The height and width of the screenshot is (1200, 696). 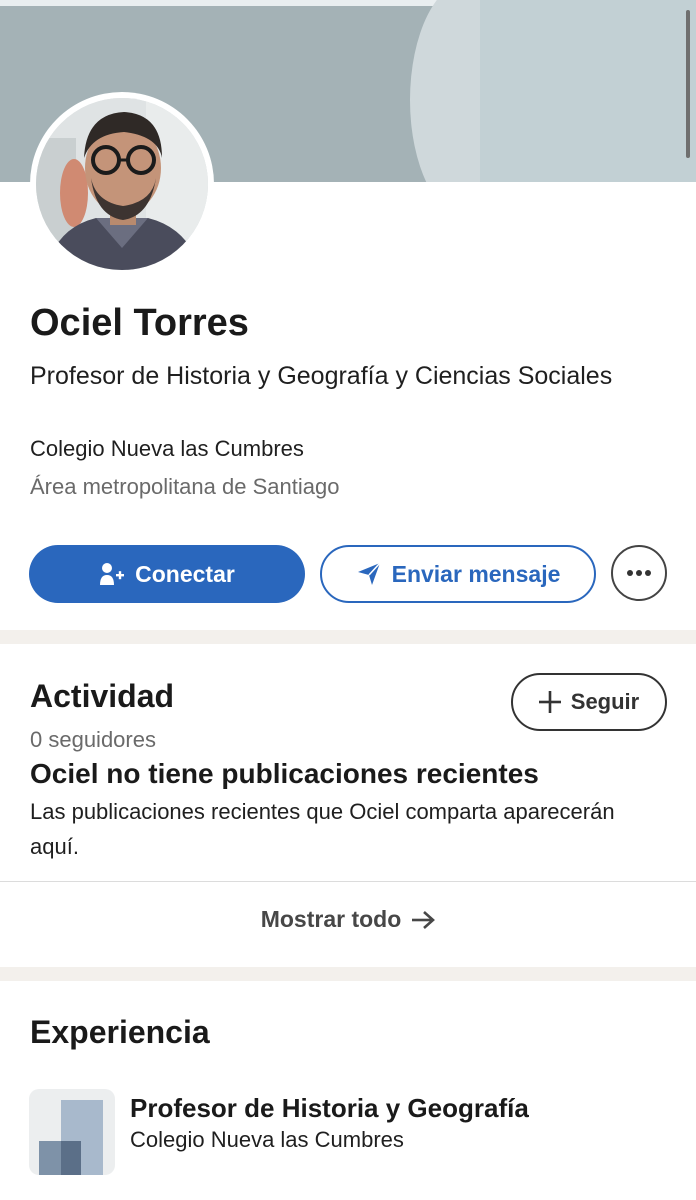 I want to click on ellipsis-icon, so click(x=639, y=573).